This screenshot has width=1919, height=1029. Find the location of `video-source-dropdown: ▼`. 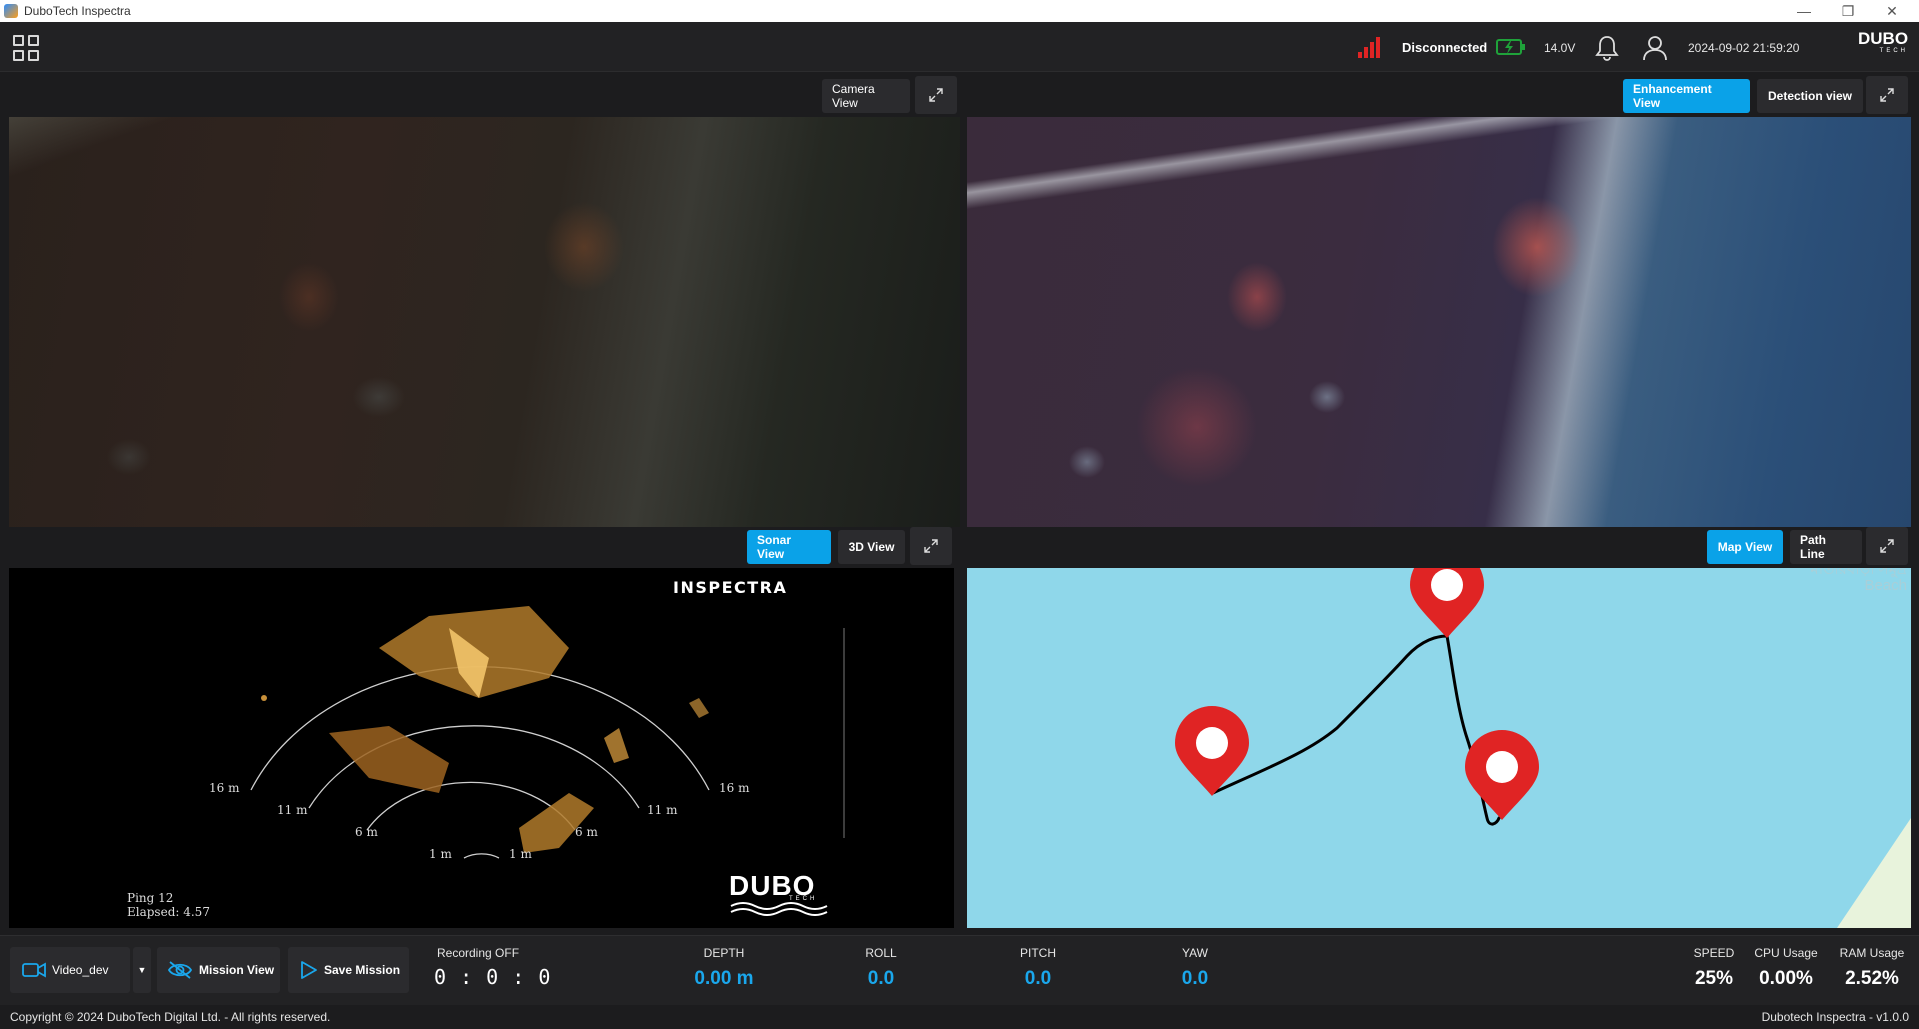

video-source-dropdown: ▼ is located at coordinates (142, 970).